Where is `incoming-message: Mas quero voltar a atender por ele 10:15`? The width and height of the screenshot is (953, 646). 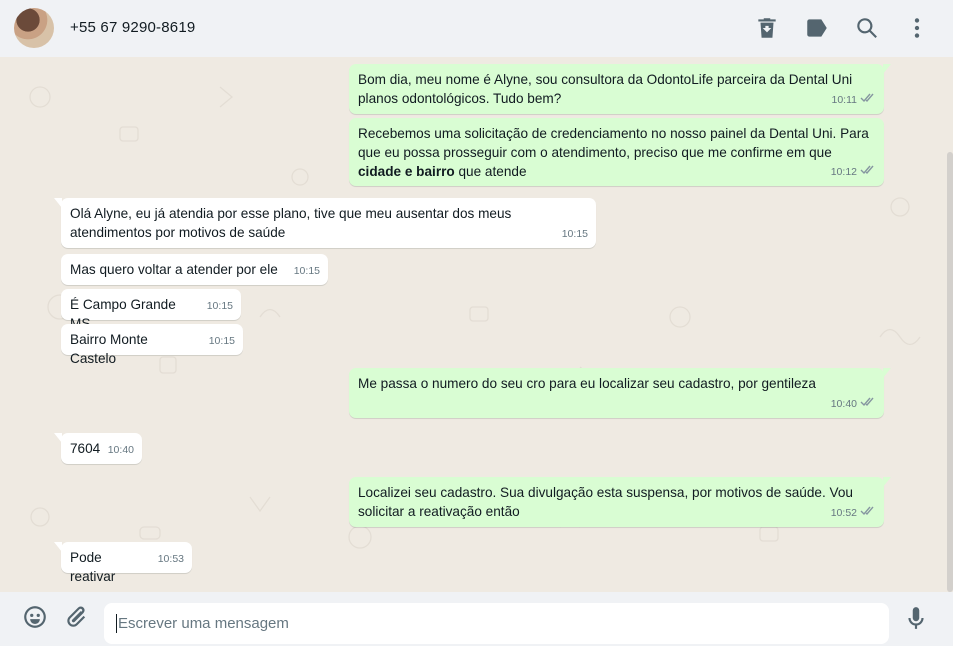
incoming-message: Mas quero voltar a atender por ele 10:15 is located at coordinates (194, 269).